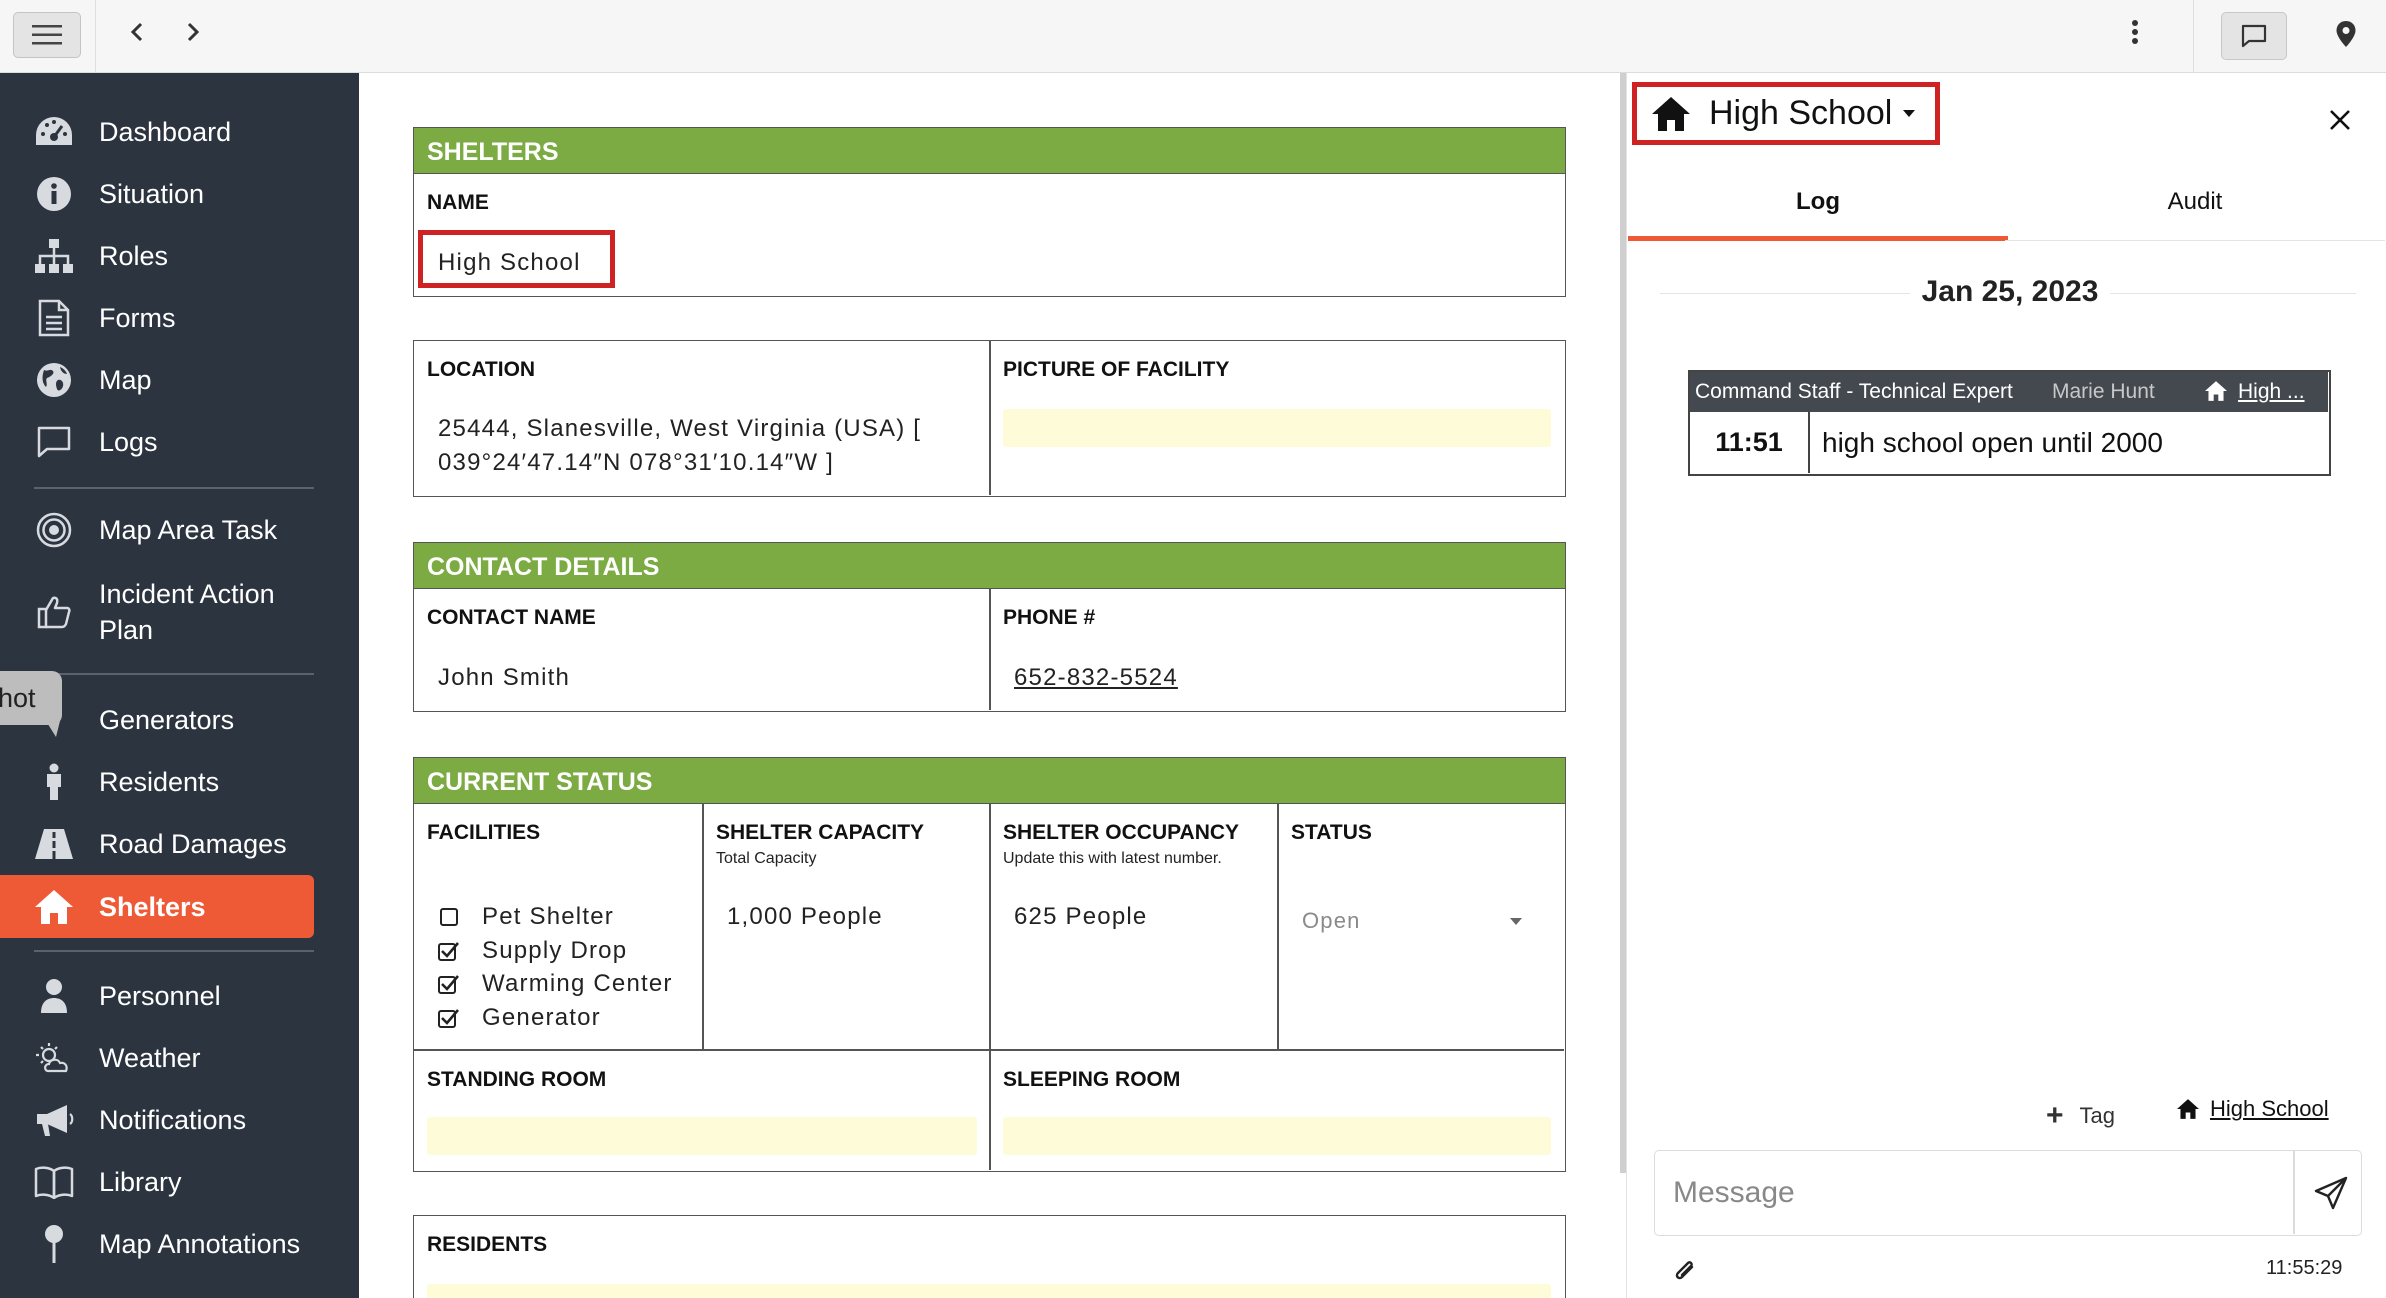 This screenshot has width=2386, height=1298. Describe the element at coordinates (449, 917) in the screenshot. I see `checkbox-unchecked-icon` at that location.